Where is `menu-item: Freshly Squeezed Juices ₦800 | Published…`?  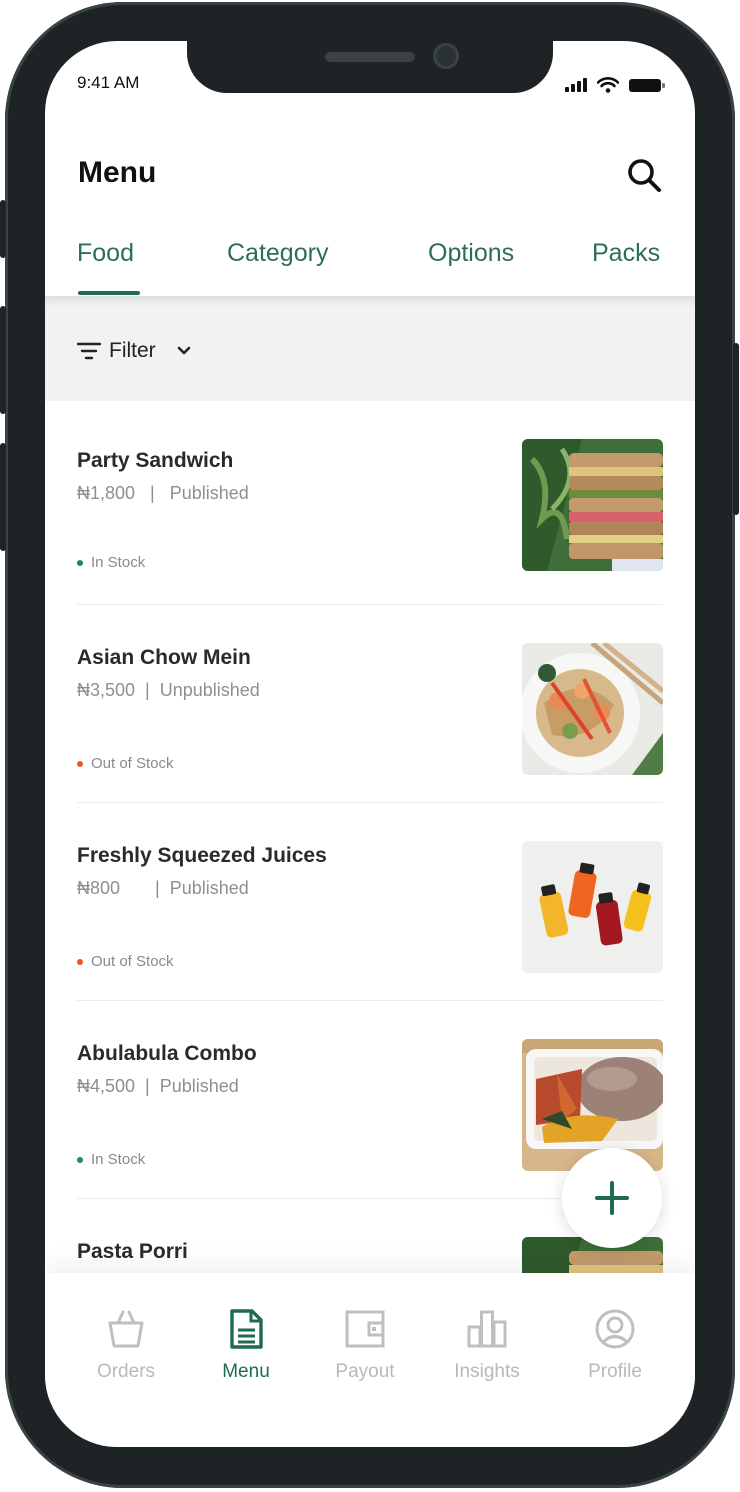 menu-item: Freshly Squeezed Juices ₦800 | Published… is located at coordinates (370, 902).